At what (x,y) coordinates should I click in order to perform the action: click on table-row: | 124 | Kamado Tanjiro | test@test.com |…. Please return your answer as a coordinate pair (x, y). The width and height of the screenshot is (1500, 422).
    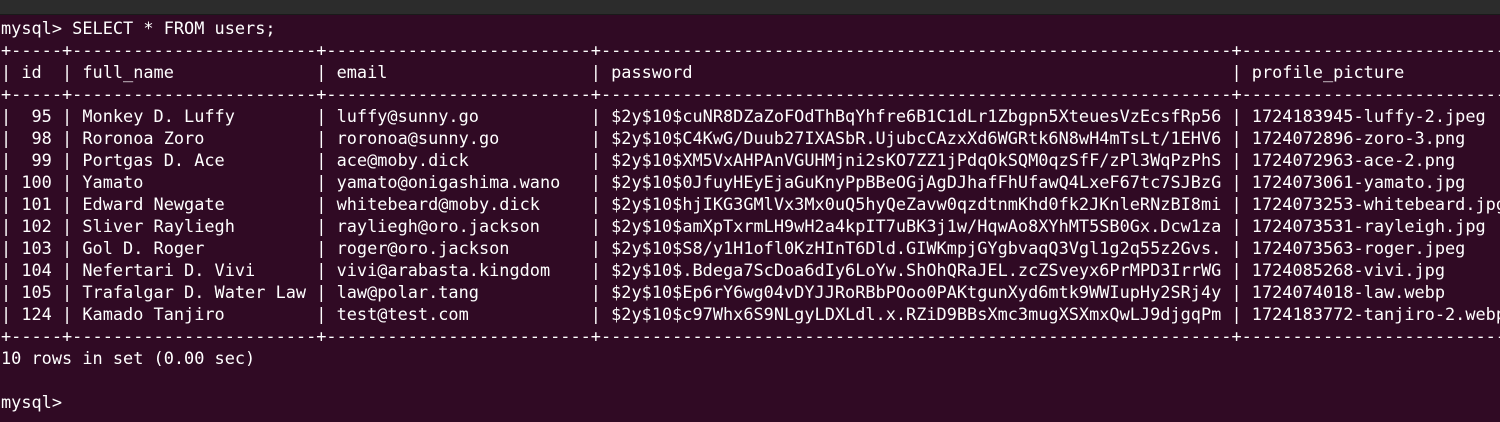
    Looking at the image, I should click on (750, 314).